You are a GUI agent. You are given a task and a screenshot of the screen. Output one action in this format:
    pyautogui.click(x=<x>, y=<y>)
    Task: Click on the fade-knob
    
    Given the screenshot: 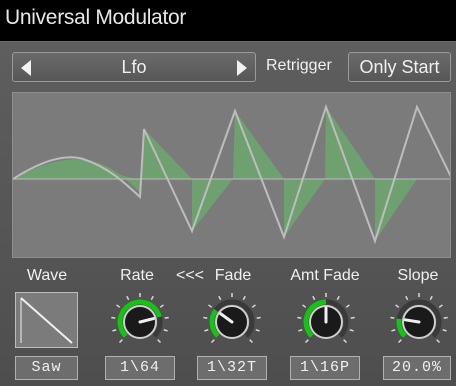 What is the action you would take?
    pyautogui.click(x=232, y=320)
    